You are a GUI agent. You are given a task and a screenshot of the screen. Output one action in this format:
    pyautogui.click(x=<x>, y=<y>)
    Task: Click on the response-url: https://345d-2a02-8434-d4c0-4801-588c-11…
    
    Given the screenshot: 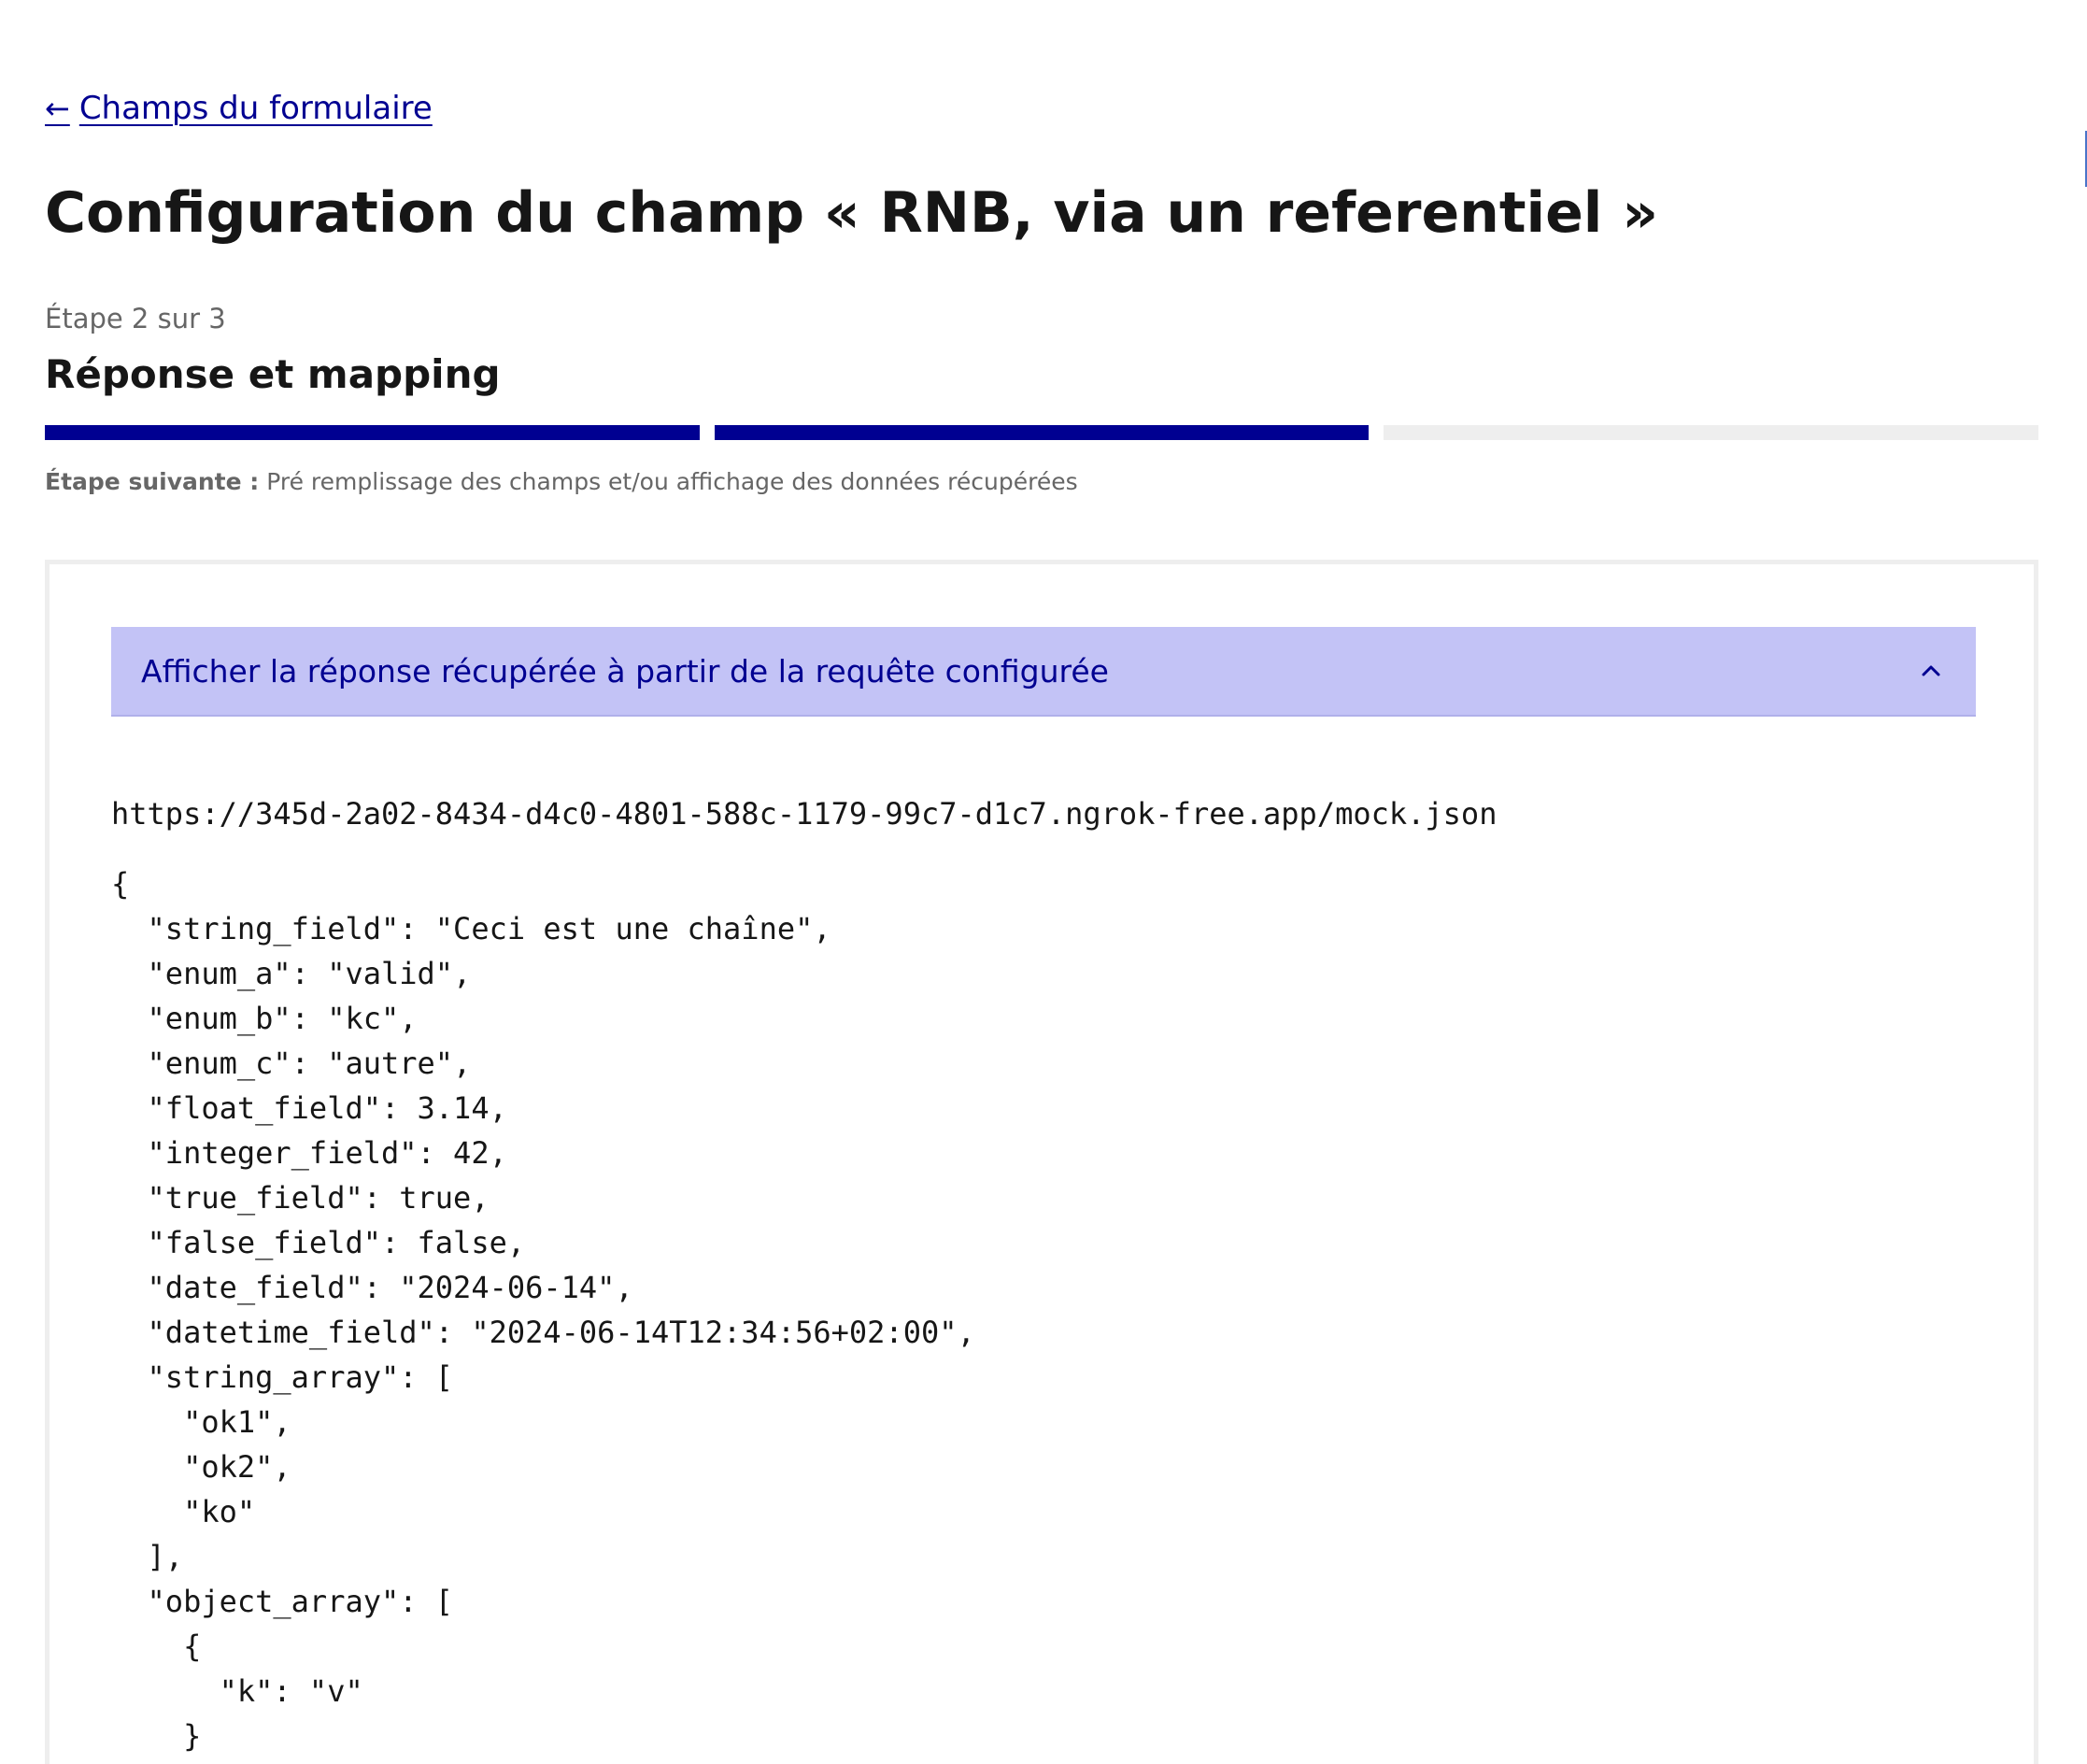 What is the action you would take?
    pyautogui.click(x=805, y=814)
    